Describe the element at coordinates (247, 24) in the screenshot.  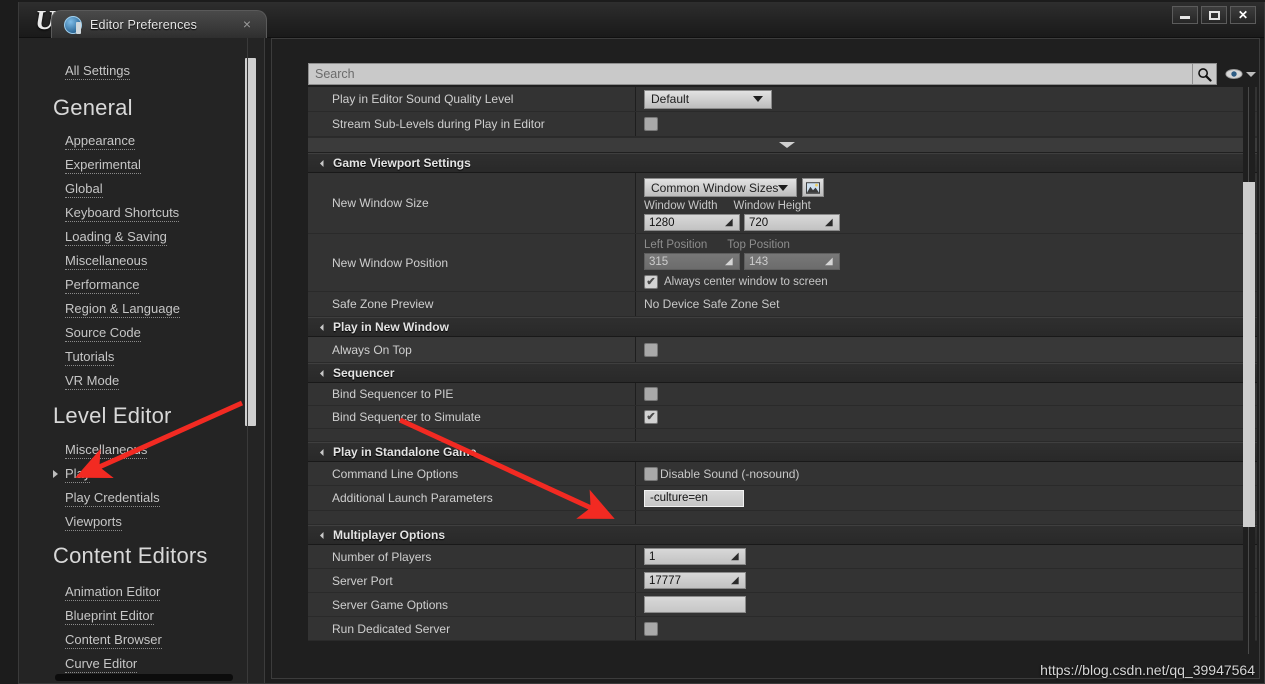
I see `tab-close-icon: ×` at that location.